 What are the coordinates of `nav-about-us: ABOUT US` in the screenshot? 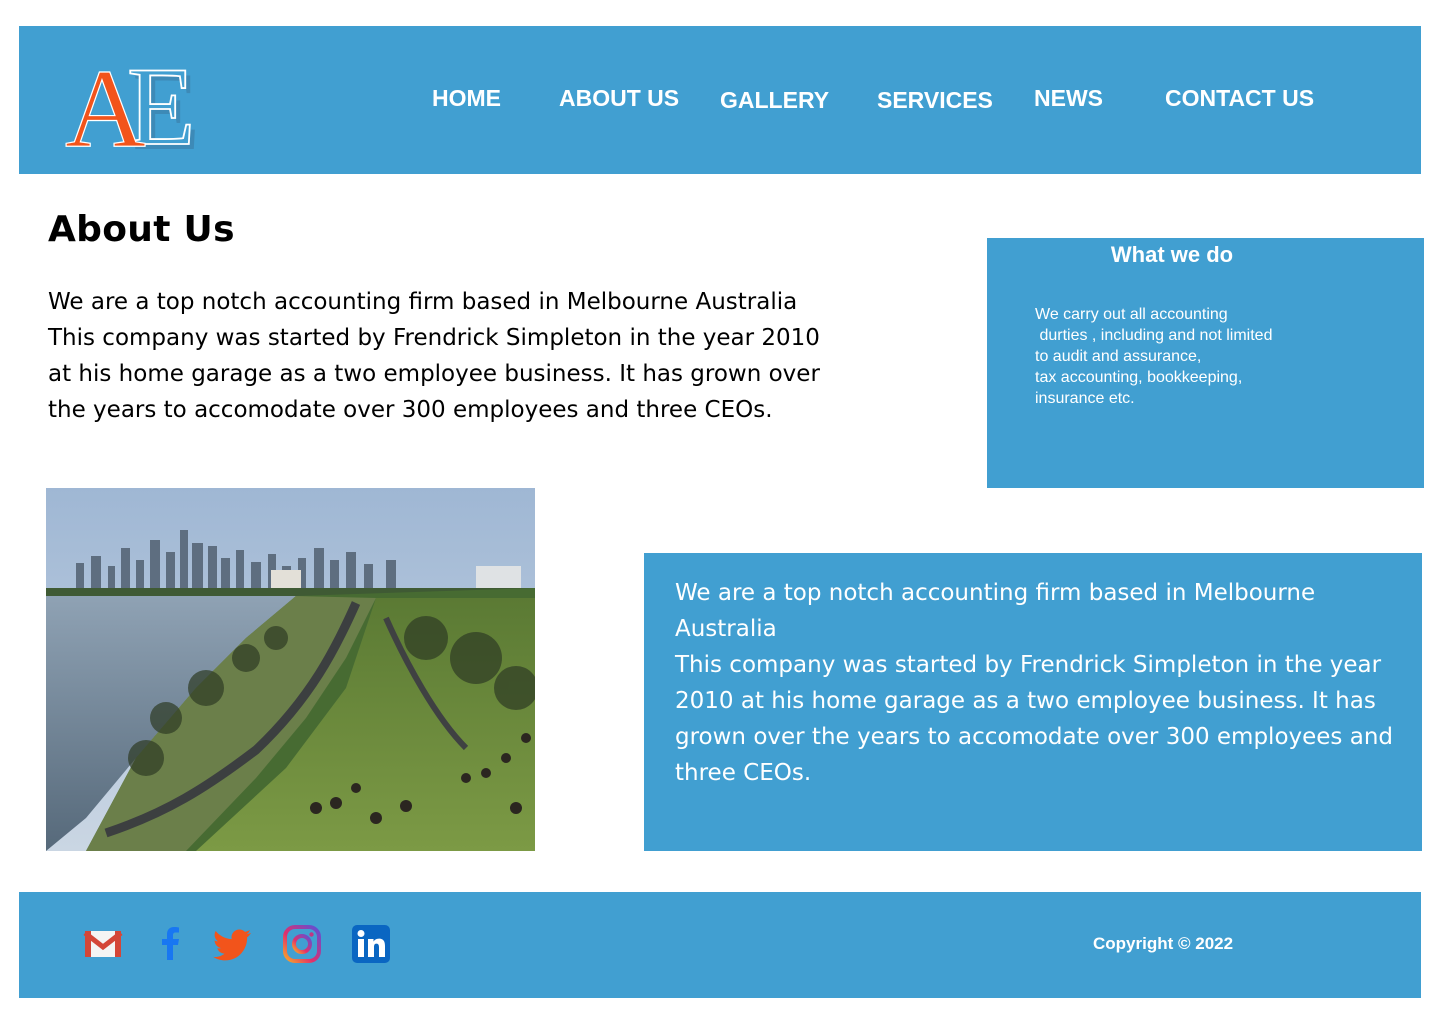 It's located at (619, 98).